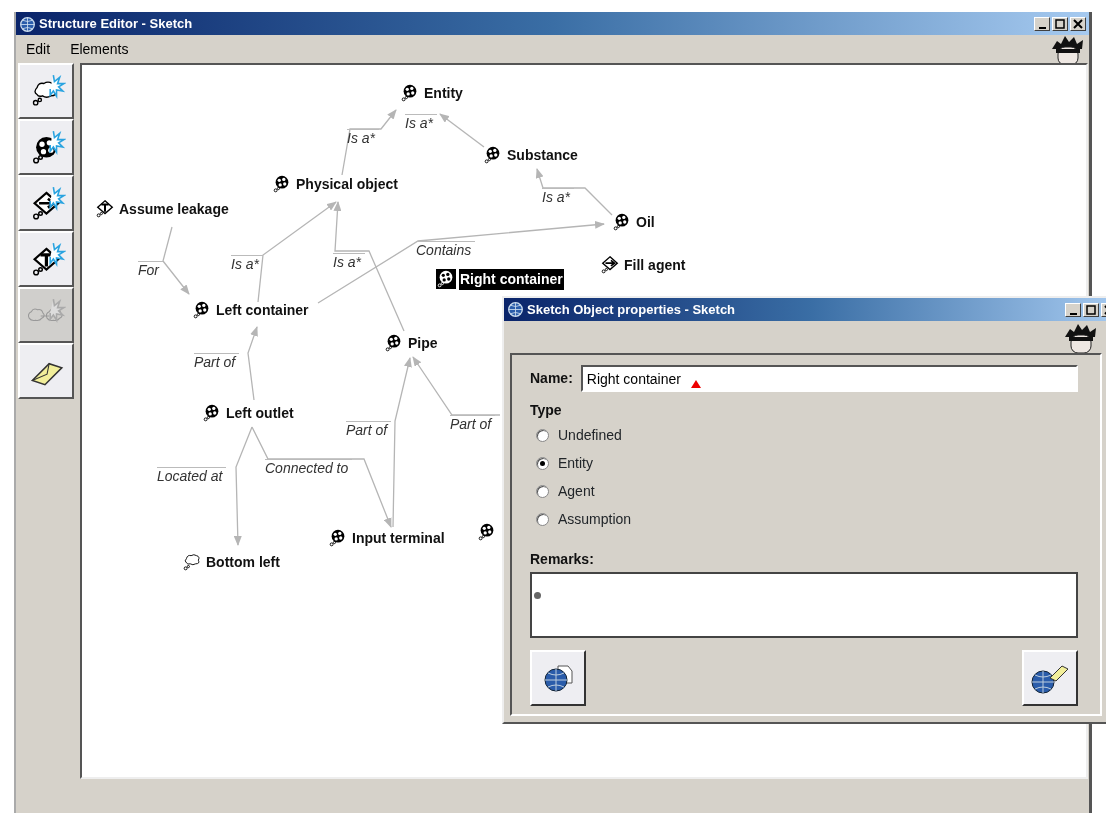 The image size is (1106, 813). I want to click on name-field: Right container, so click(829, 378).